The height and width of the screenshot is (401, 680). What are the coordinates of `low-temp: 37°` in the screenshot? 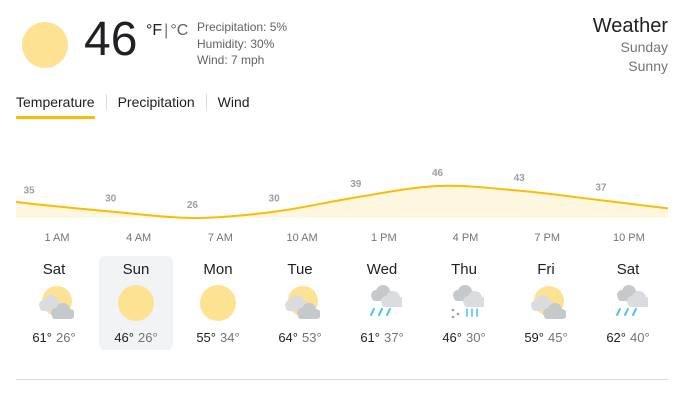 It's located at (394, 337).